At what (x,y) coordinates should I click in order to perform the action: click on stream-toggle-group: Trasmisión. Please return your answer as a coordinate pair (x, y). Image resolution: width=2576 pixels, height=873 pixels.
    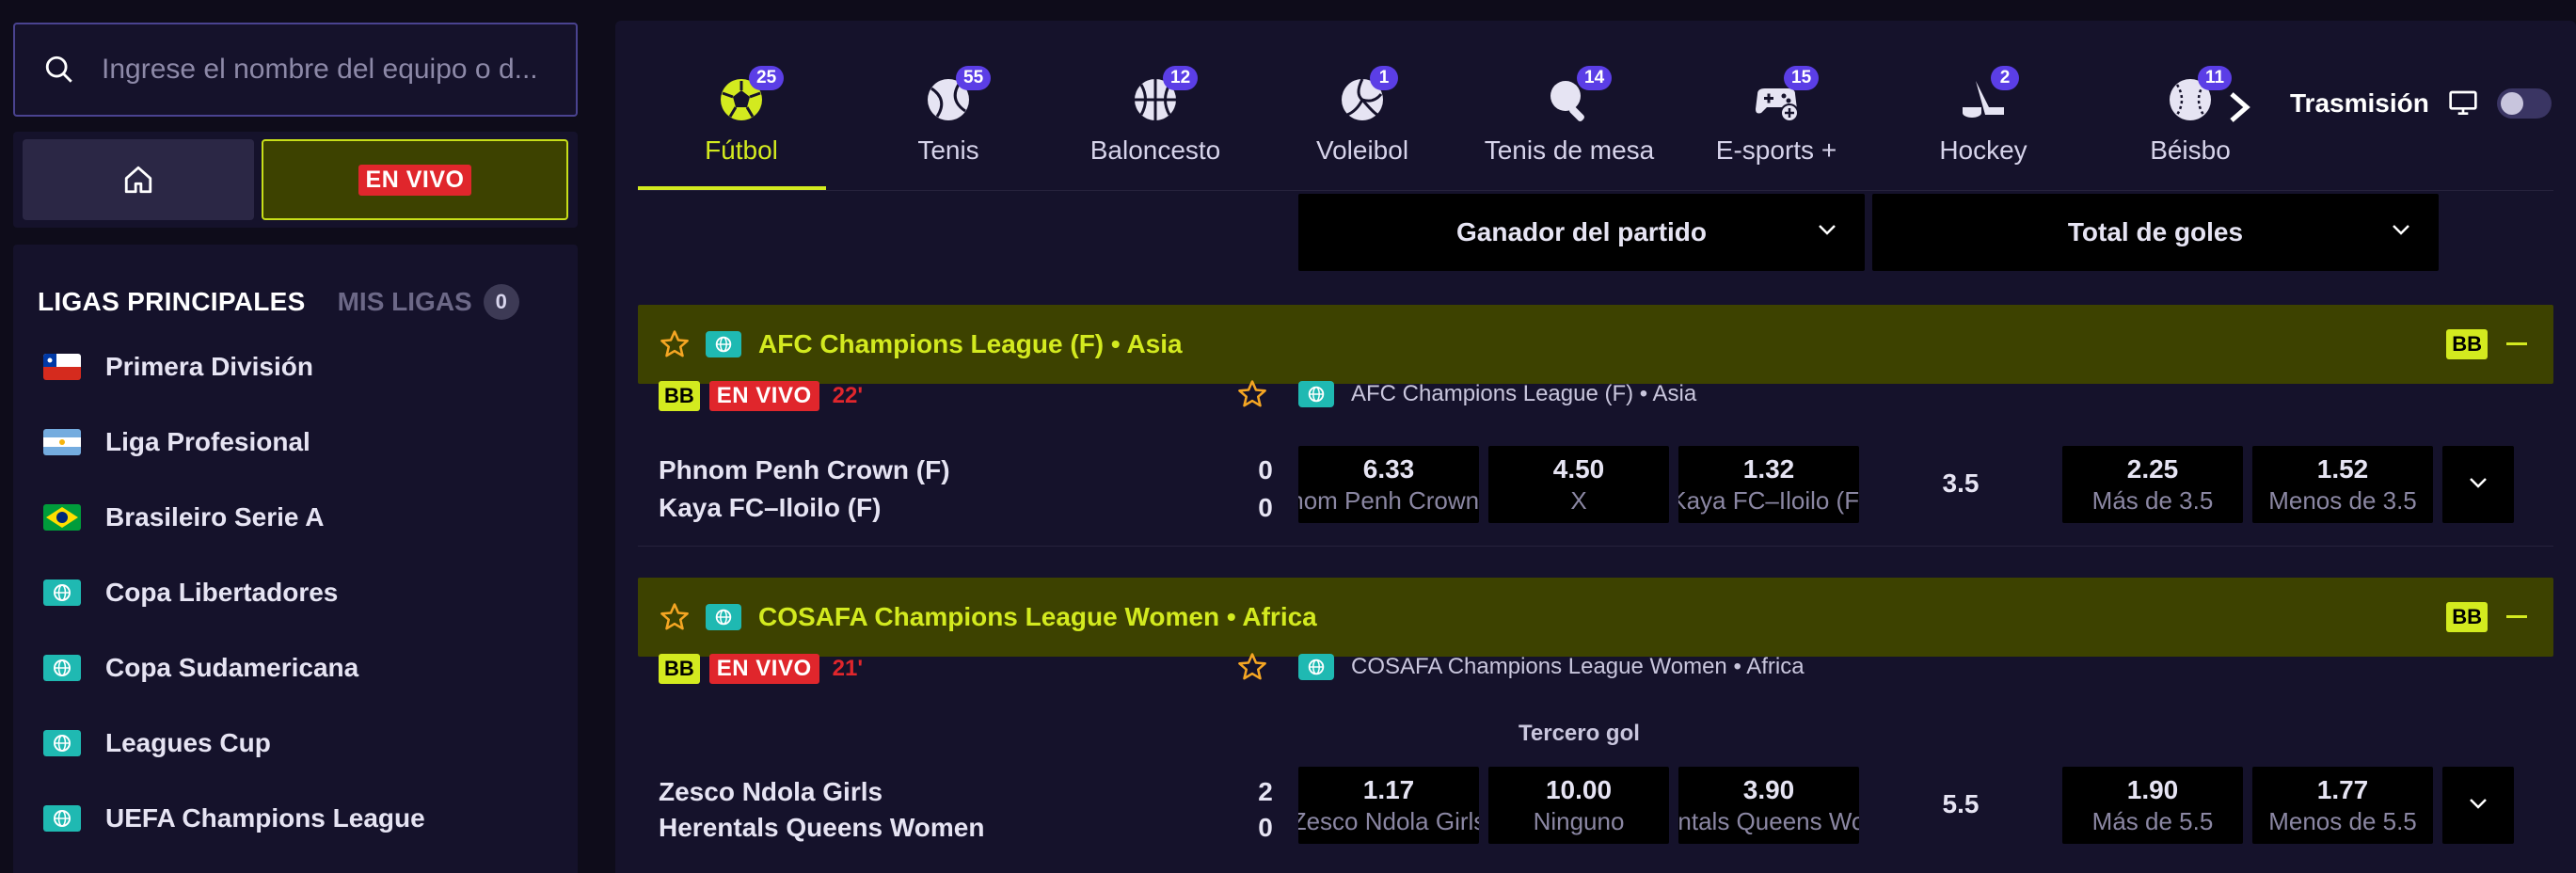
    Looking at the image, I should click on (2421, 103).